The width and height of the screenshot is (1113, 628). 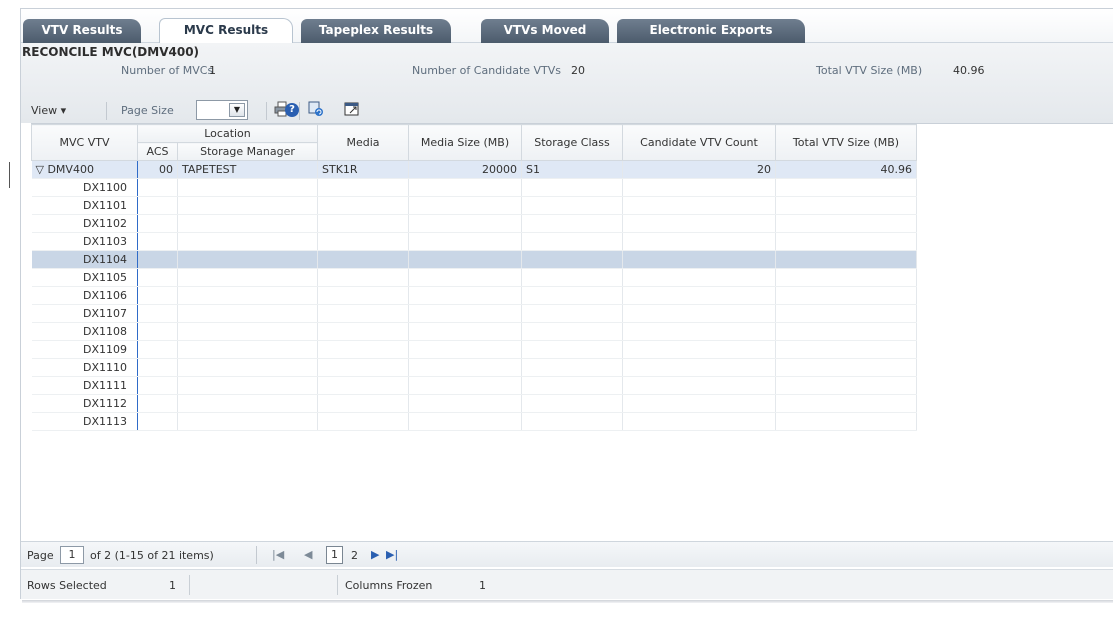 What do you see at coordinates (363, 142) in the screenshot?
I see `col-media: Media` at bounding box center [363, 142].